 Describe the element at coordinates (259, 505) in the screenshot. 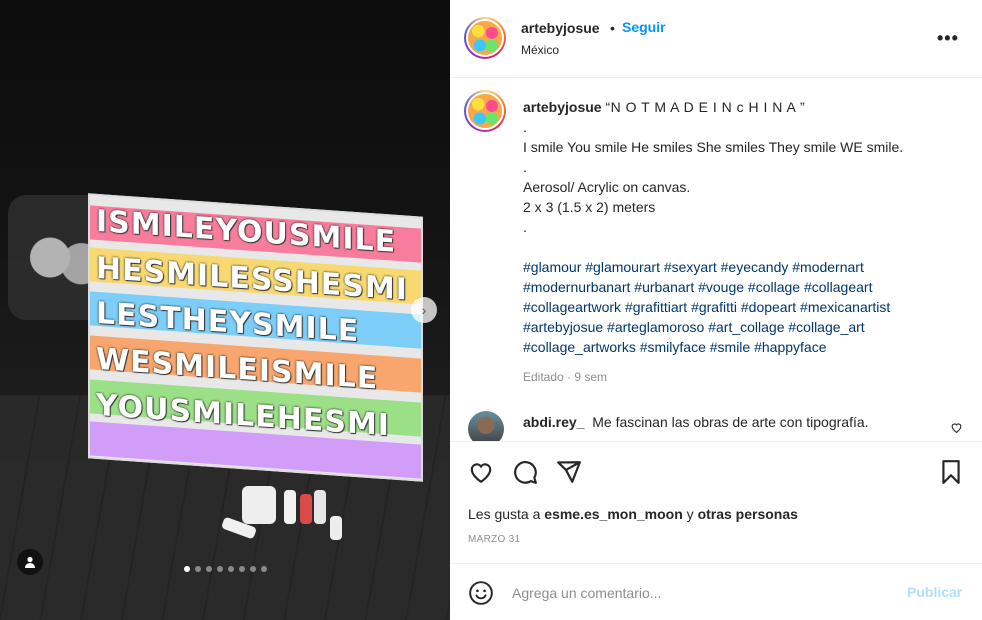

I see `paint-can` at that location.